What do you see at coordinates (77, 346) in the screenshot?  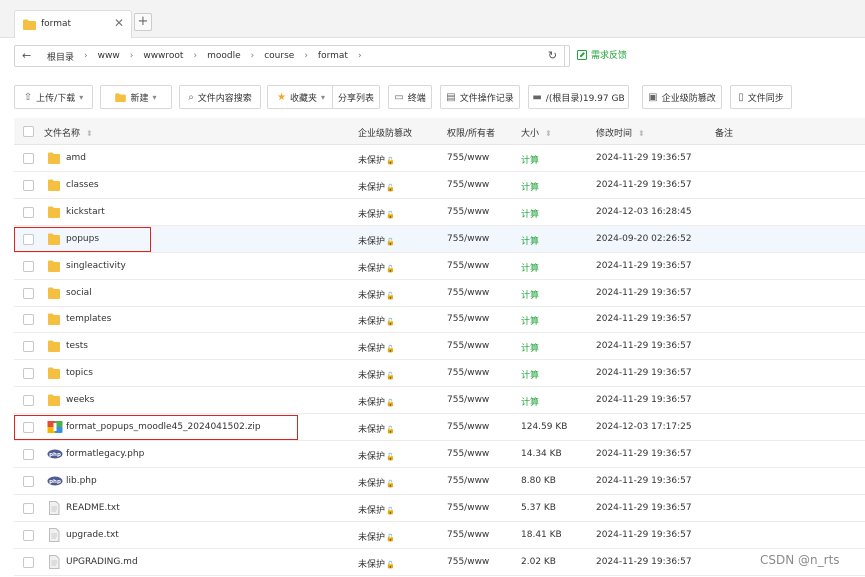 I see `file-name: tests` at bounding box center [77, 346].